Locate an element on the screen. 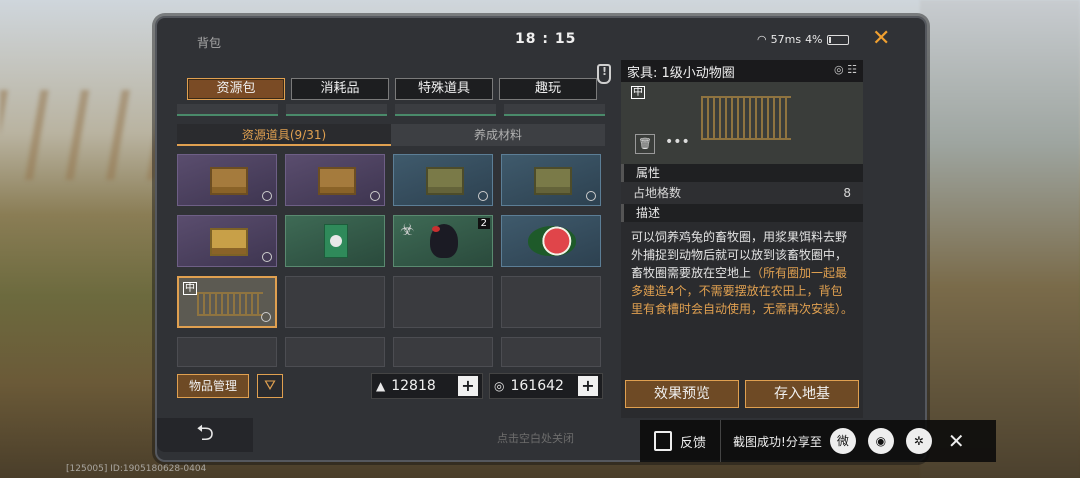  back-arrow-icon: ⮌ is located at coordinates (205, 433).